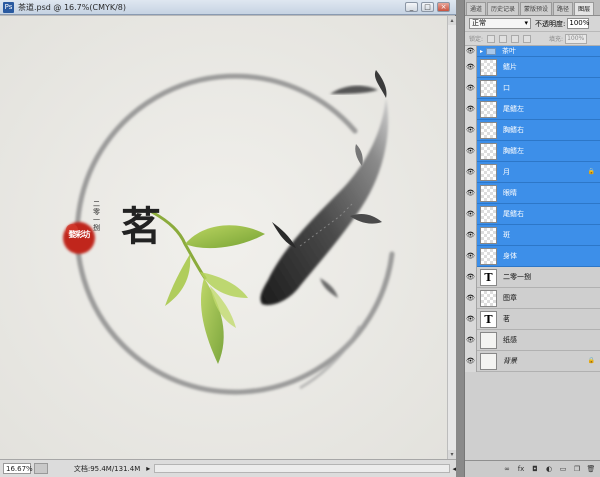 Image resolution: width=600 pixels, height=477 pixels. I want to click on maximize-button: □, so click(427, 7).